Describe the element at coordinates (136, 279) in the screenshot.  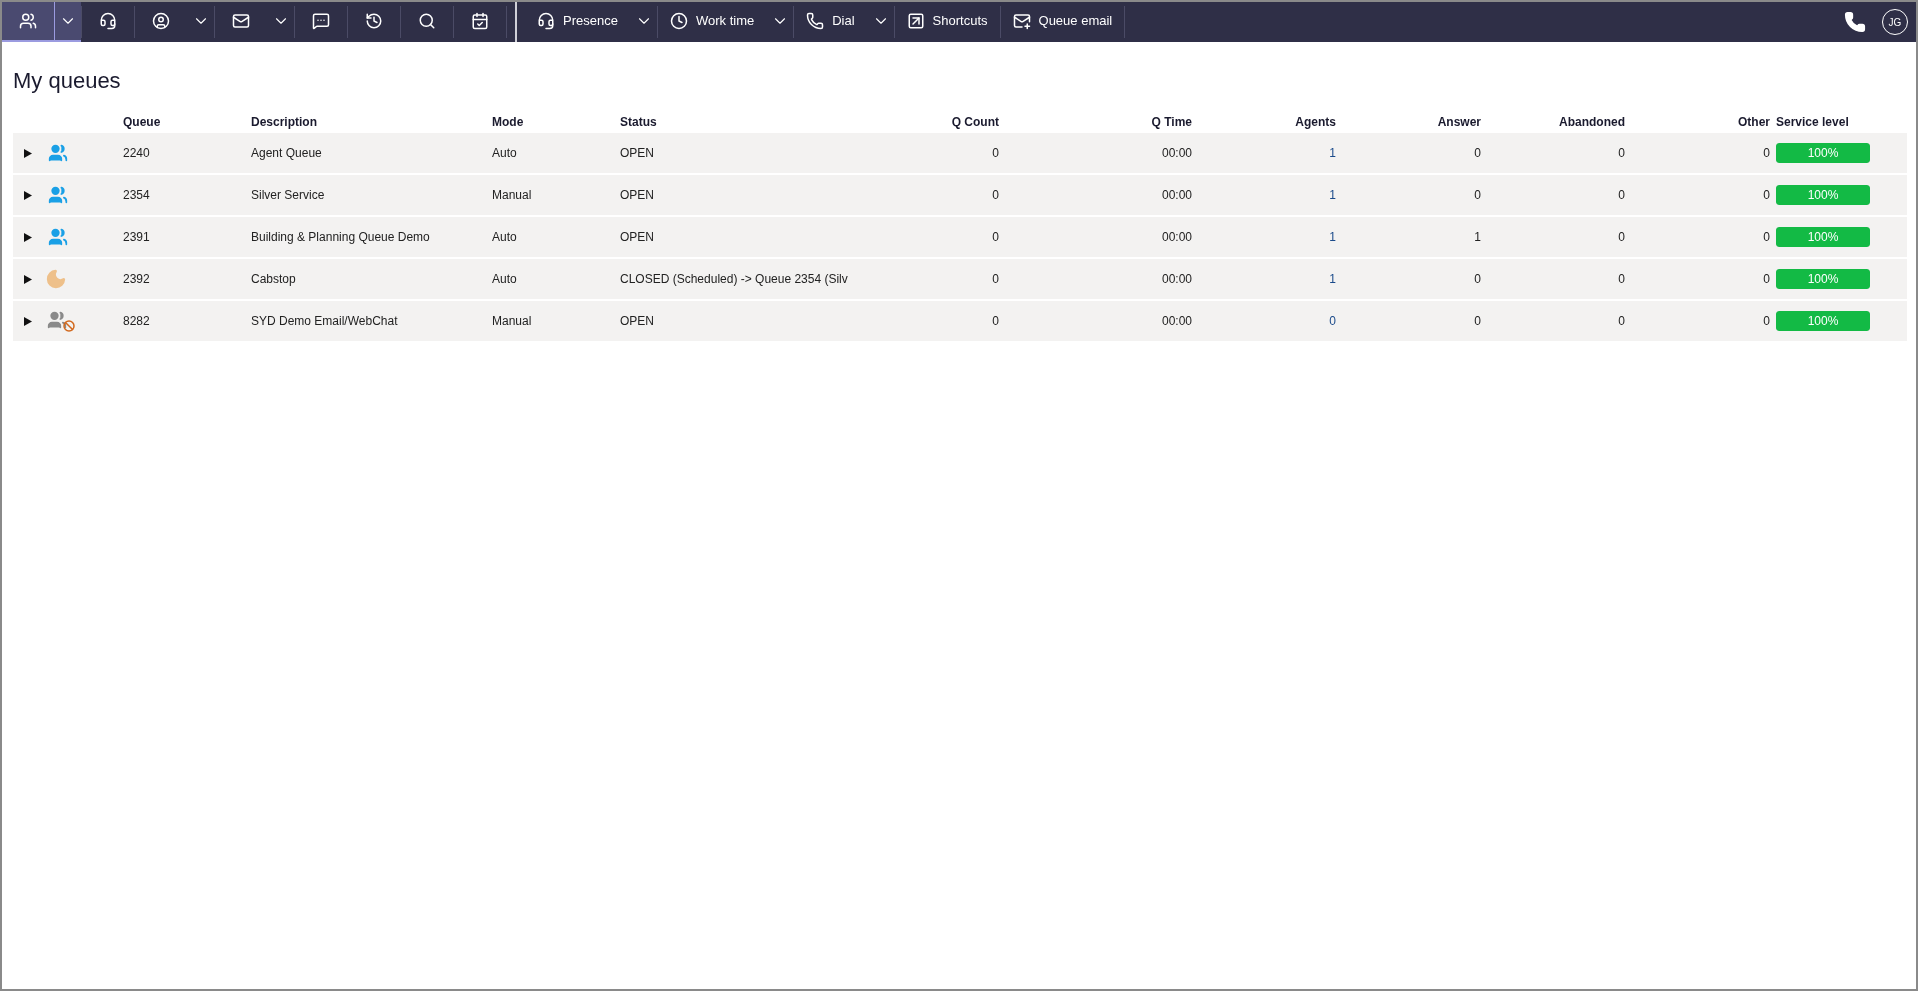
I see `table-cell: 2392` at that location.